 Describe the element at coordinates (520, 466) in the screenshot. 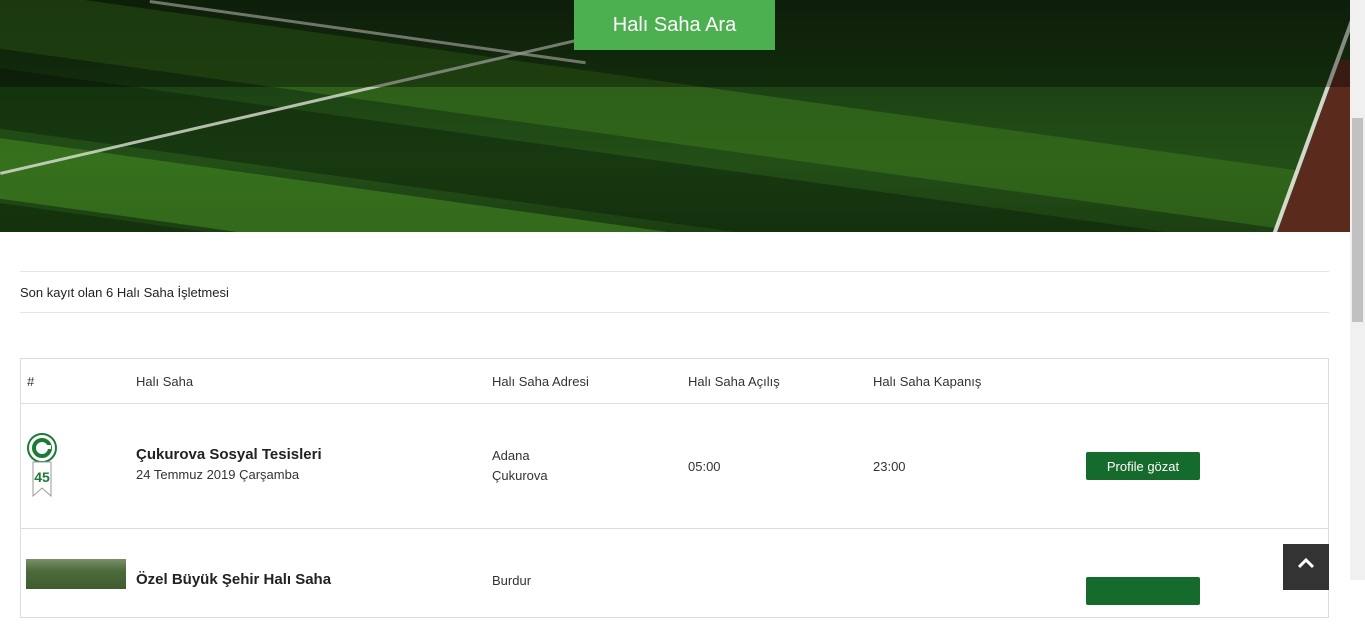

I see `pitch-address: Adana Çukurova` at that location.